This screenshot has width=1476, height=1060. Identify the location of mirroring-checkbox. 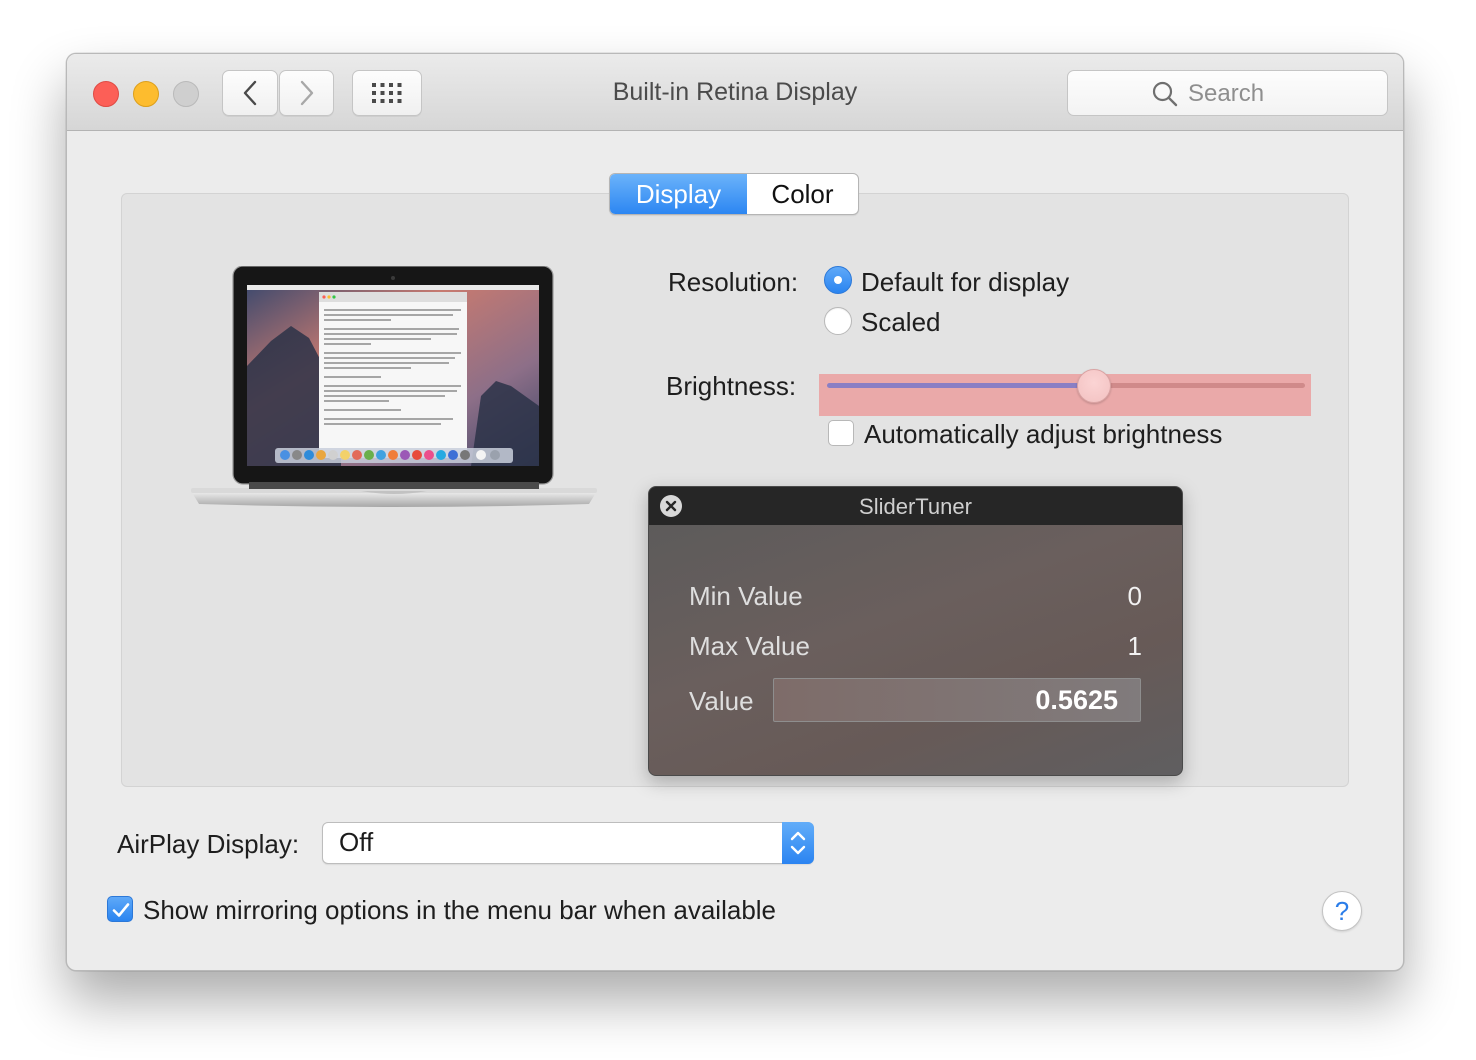
(120, 909).